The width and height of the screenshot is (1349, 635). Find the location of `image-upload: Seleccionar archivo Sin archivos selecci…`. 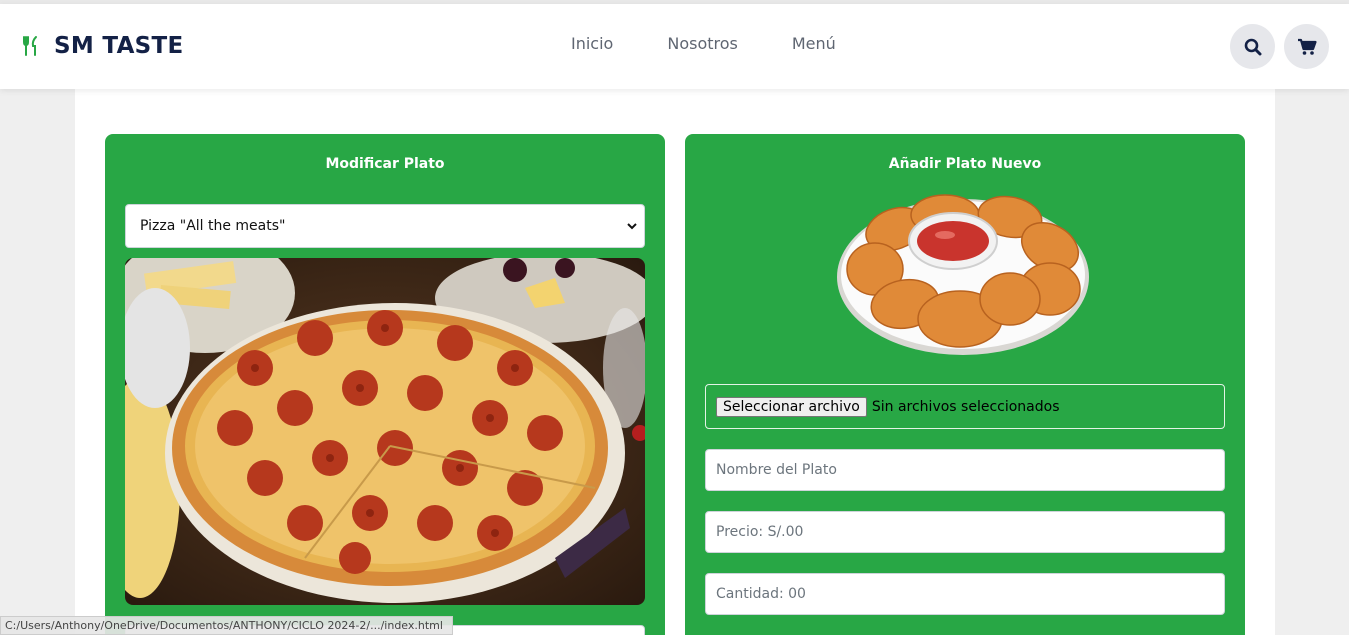

image-upload: Seleccionar archivo Sin archivos selecci… is located at coordinates (965, 406).